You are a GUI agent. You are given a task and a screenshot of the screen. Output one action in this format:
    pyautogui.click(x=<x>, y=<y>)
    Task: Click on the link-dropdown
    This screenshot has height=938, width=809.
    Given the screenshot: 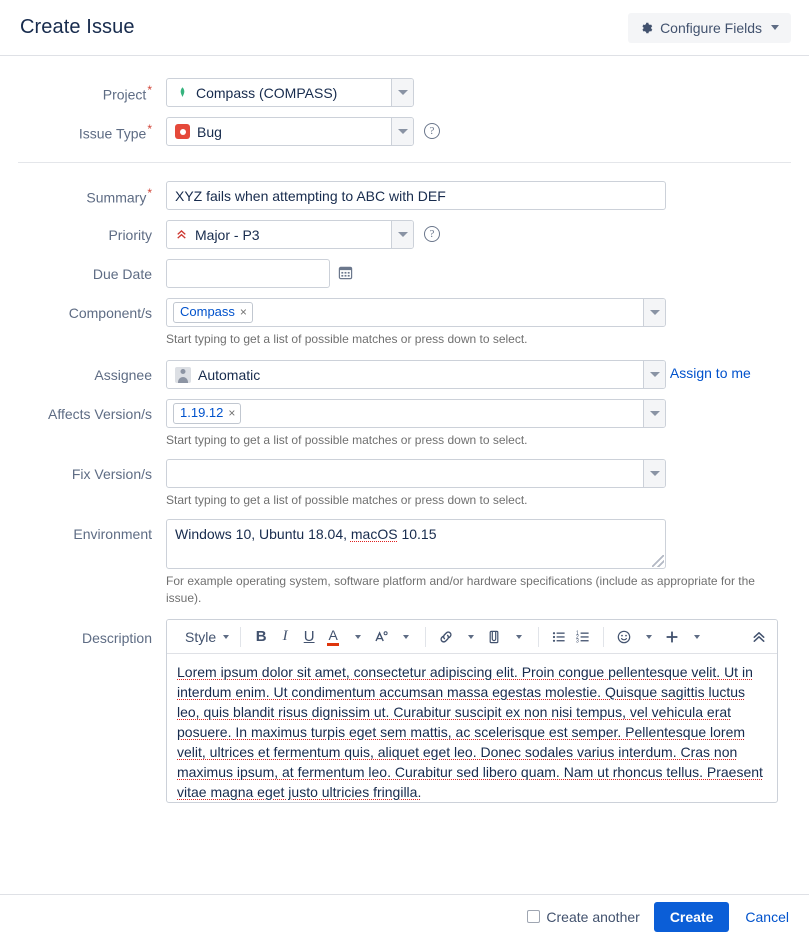 What is the action you would take?
    pyautogui.click(x=470, y=637)
    